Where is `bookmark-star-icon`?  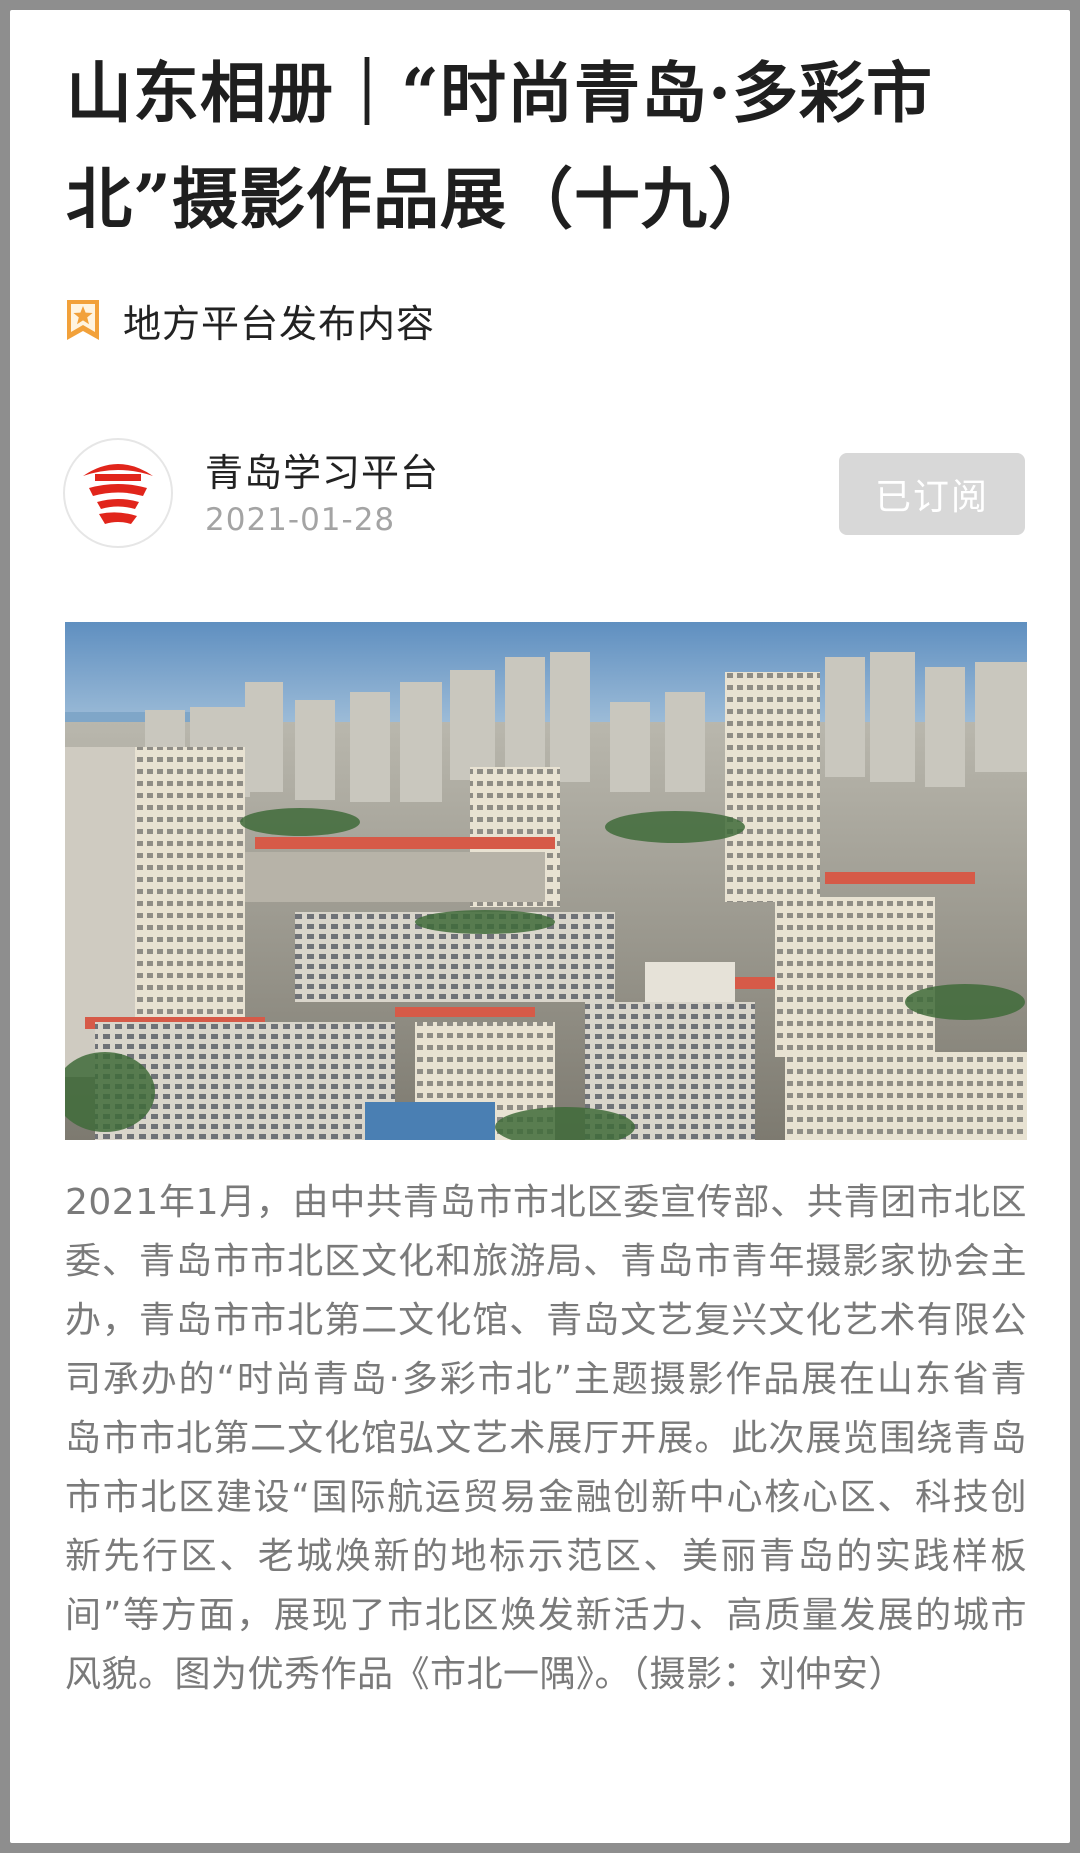
bookmark-star-icon is located at coordinates (83, 320).